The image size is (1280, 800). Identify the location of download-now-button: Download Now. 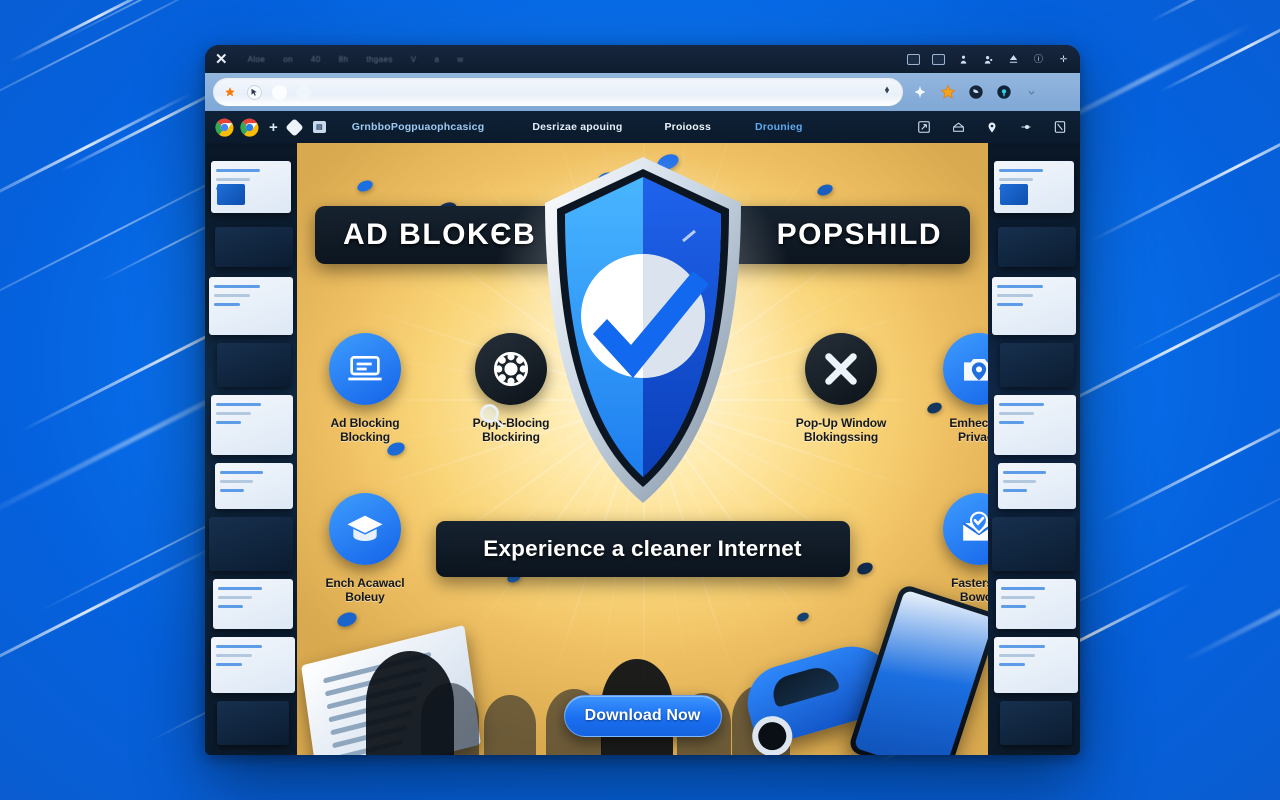
(642, 716).